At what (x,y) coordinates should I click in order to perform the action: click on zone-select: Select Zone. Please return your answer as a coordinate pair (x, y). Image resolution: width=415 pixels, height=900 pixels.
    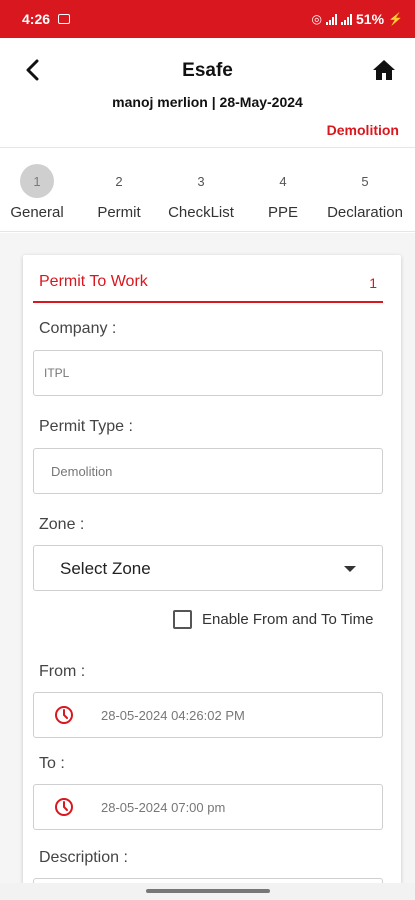
    Looking at the image, I should click on (208, 568).